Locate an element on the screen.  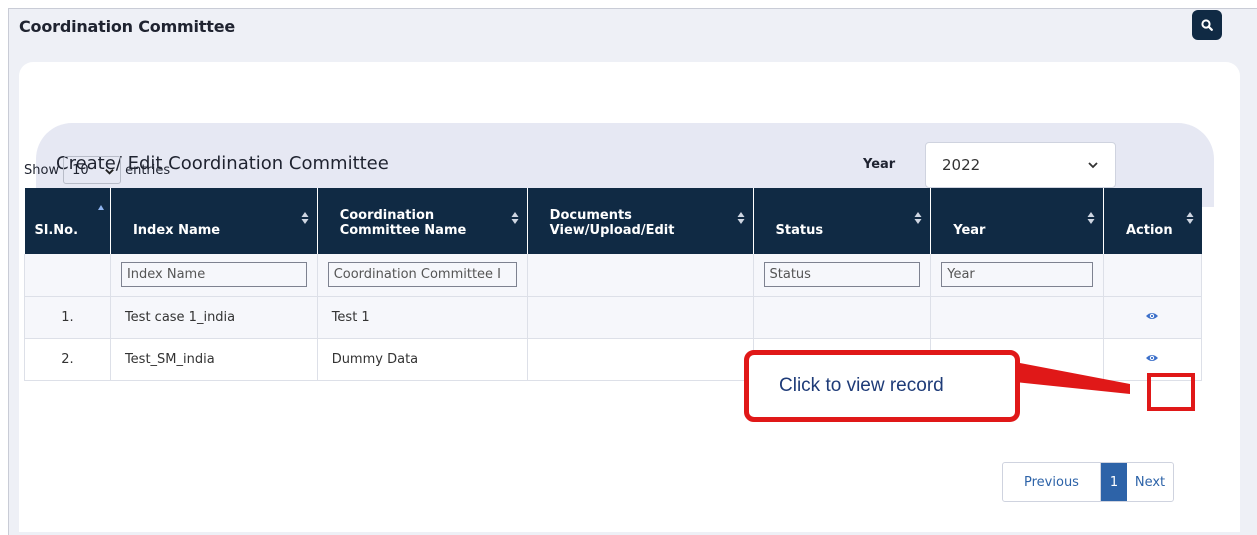
committee-name-filter-input: Coordination Committee I is located at coordinates (422, 275).